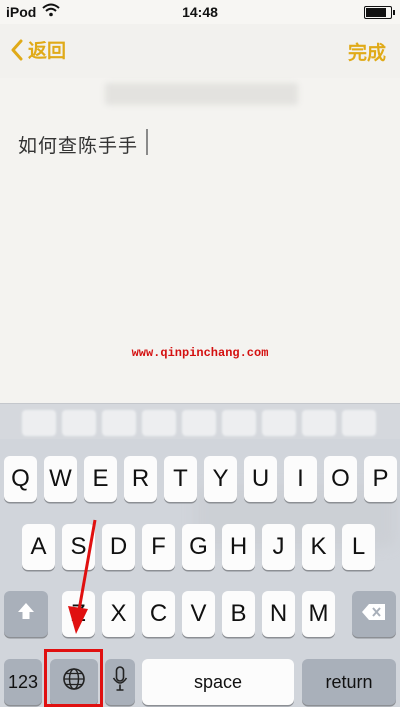 This screenshot has width=400, height=707. What do you see at coordinates (238, 614) in the screenshot?
I see `key-b: B` at bounding box center [238, 614].